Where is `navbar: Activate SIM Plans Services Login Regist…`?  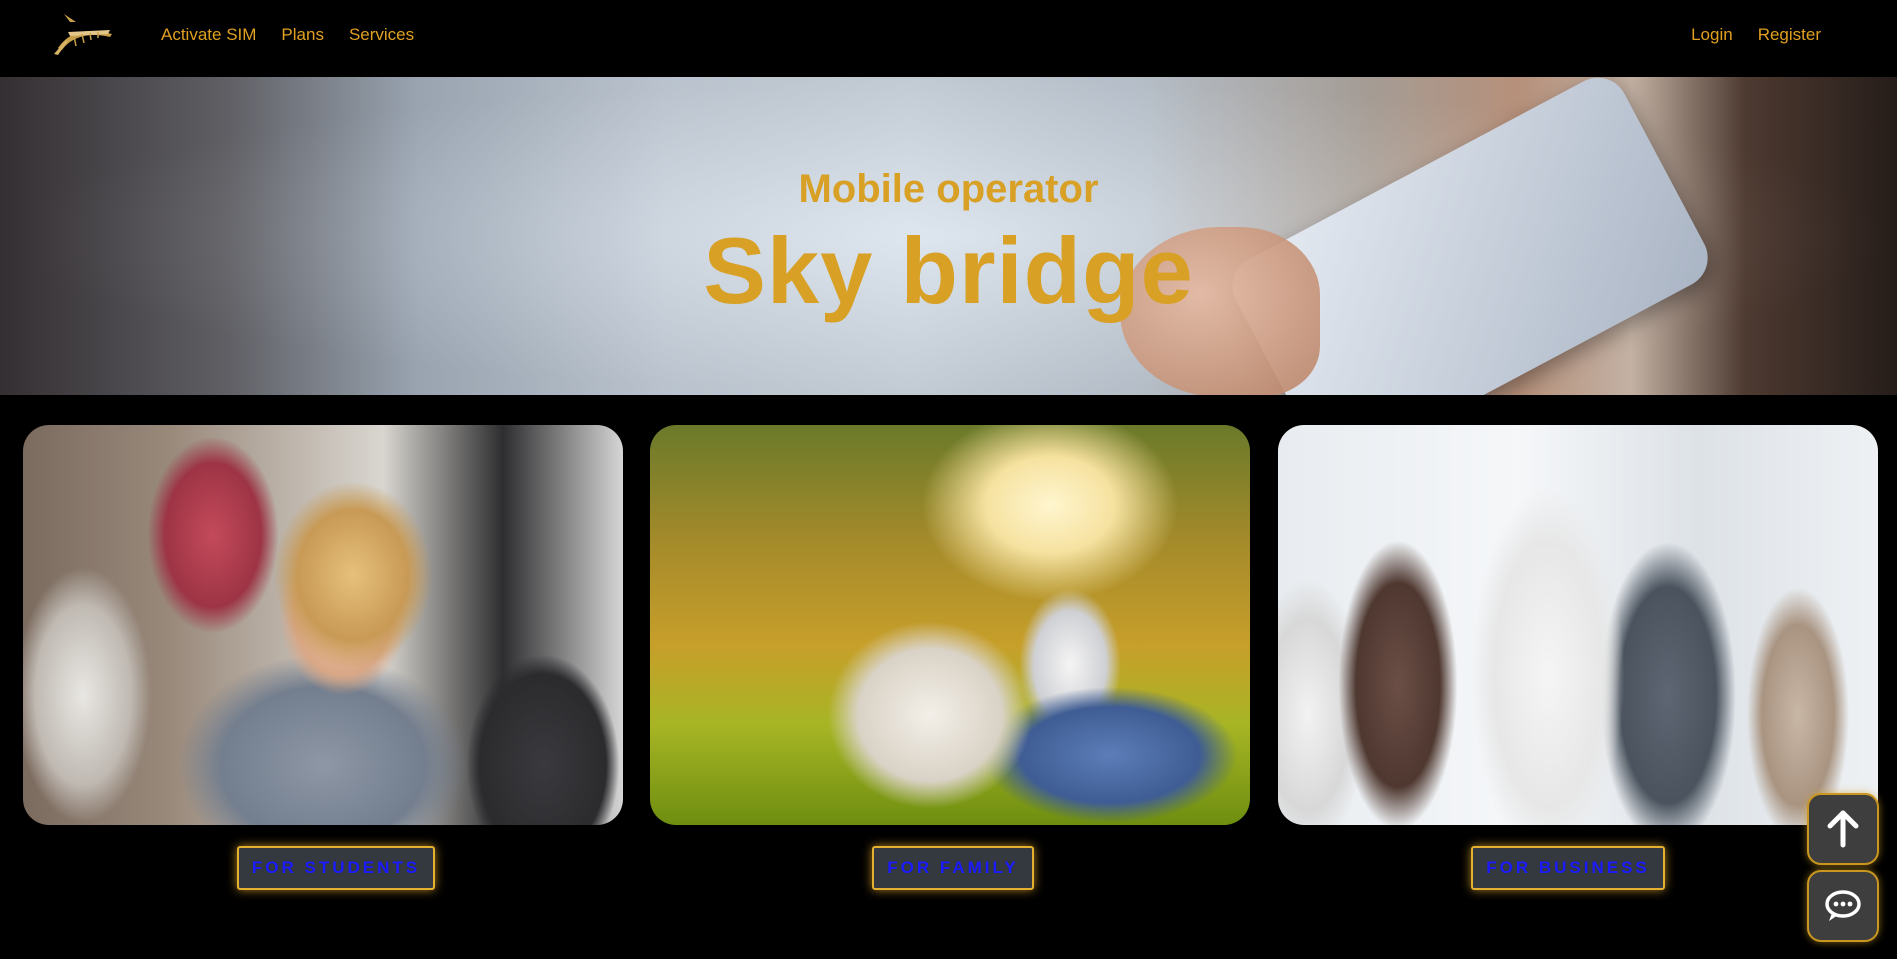 navbar: Activate SIM Plans Services Login Regist… is located at coordinates (948, 38).